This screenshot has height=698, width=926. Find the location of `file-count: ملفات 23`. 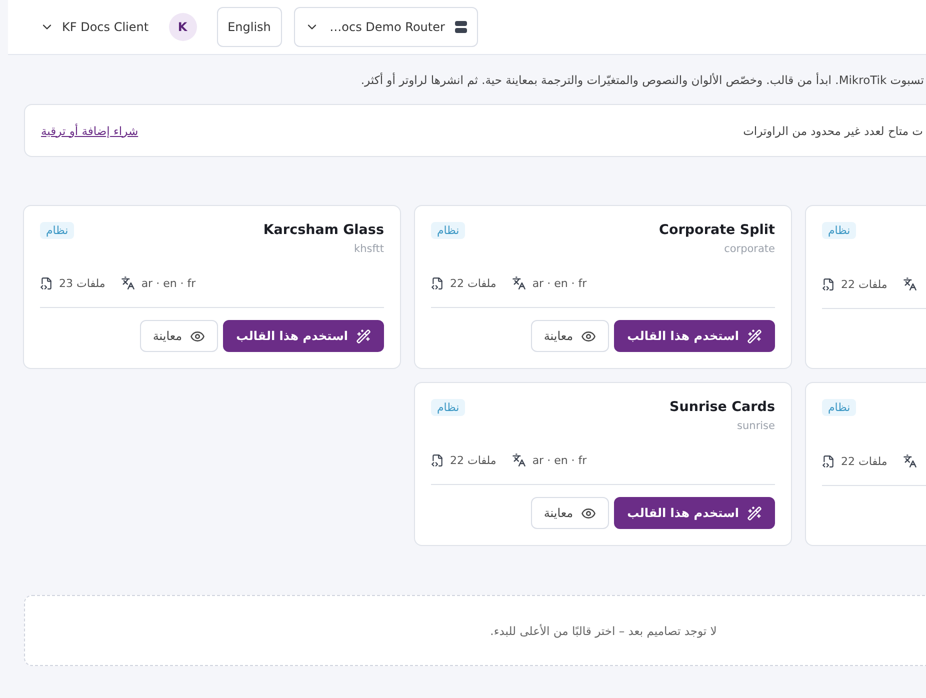

file-count: ملفات 23 is located at coordinates (82, 283).